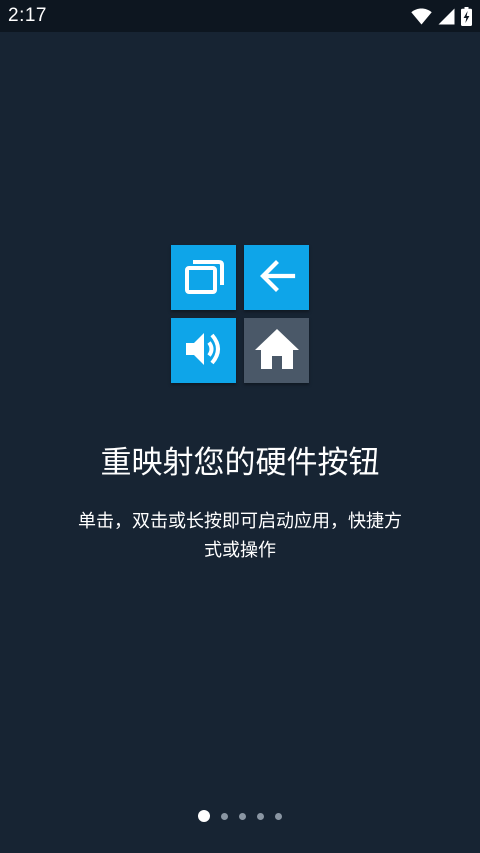 The height and width of the screenshot is (853, 480). What do you see at coordinates (240, 16) in the screenshot?
I see `status-bar: 2:17` at bounding box center [240, 16].